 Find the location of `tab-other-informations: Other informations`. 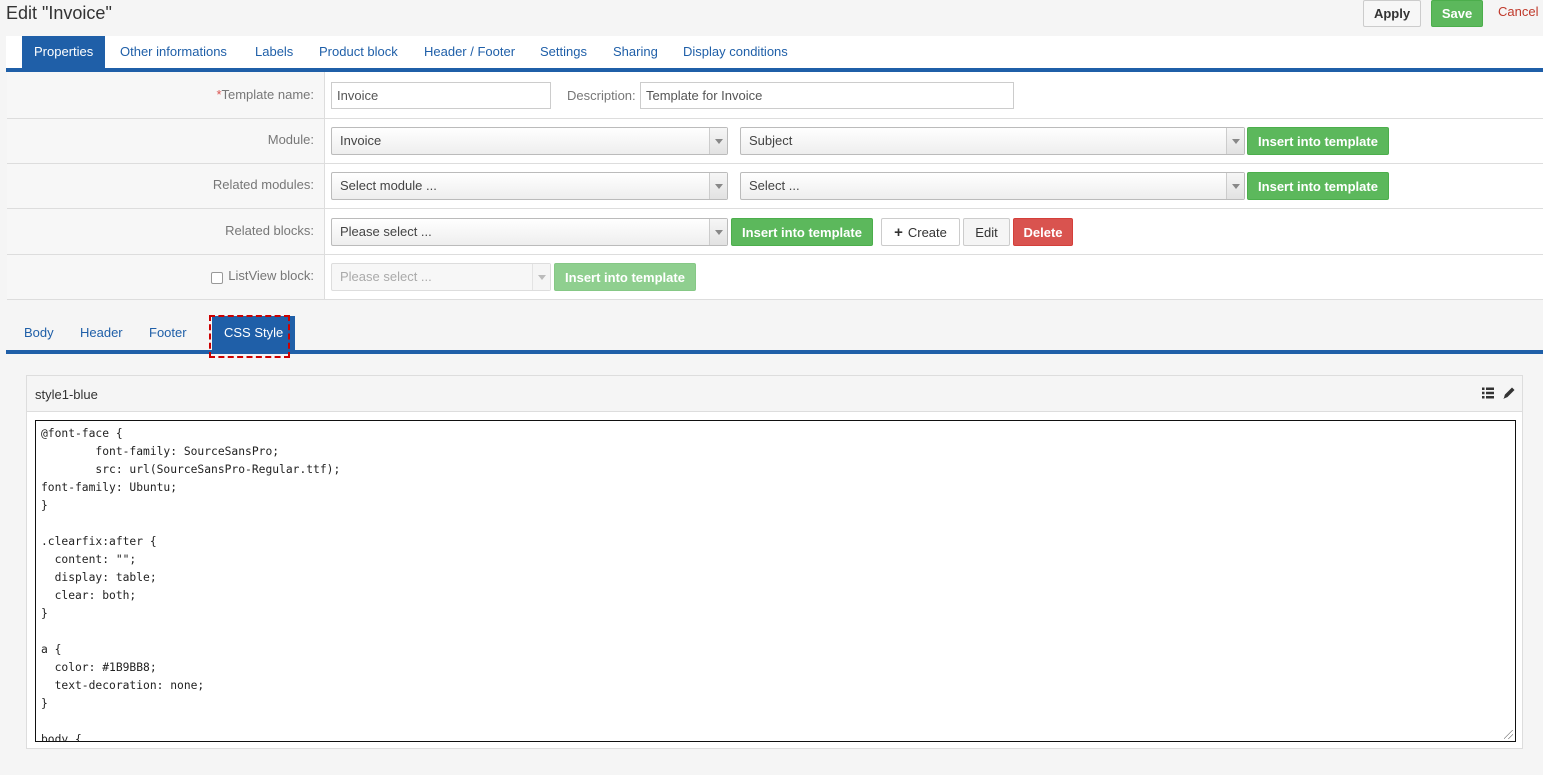

tab-other-informations: Other informations is located at coordinates (173, 52).